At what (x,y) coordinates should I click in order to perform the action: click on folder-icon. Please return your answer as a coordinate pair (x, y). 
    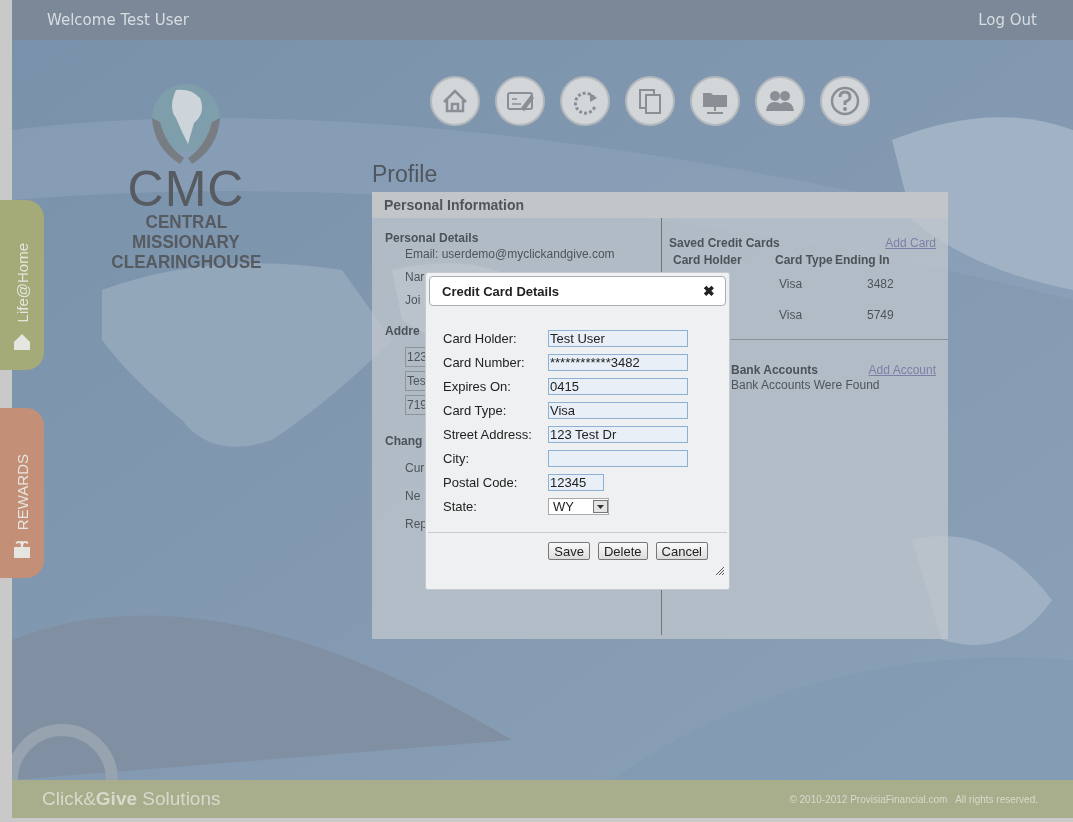
    Looking at the image, I should click on (715, 101).